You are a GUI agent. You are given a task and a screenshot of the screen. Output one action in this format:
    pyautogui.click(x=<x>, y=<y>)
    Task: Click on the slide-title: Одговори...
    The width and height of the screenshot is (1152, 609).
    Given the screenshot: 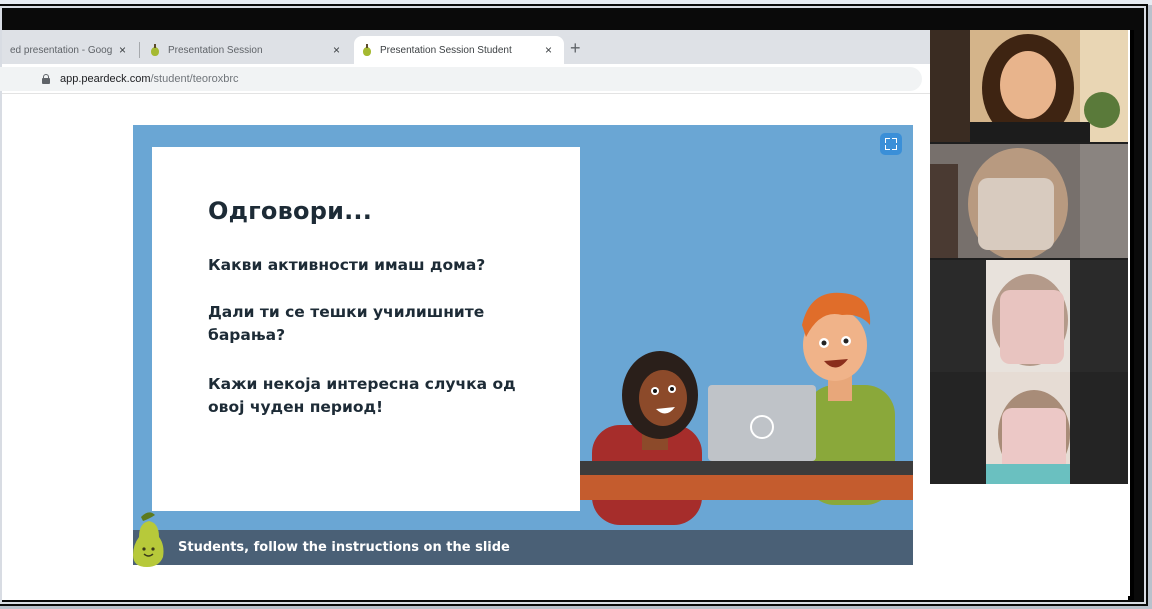 What is the action you would take?
    pyautogui.click(x=290, y=211)
    